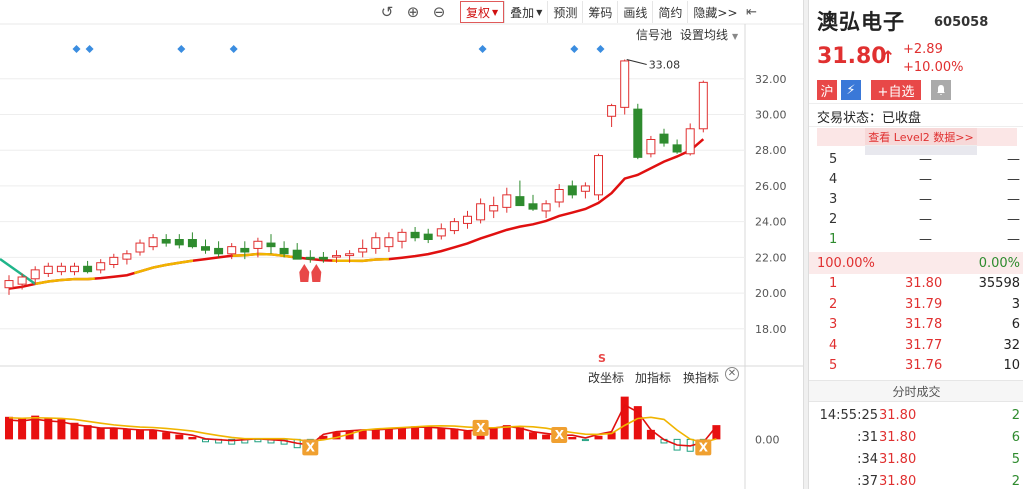 The image size is (1023, 489). I want to click on price-change-pct: +10.00%, so click(933, 67).